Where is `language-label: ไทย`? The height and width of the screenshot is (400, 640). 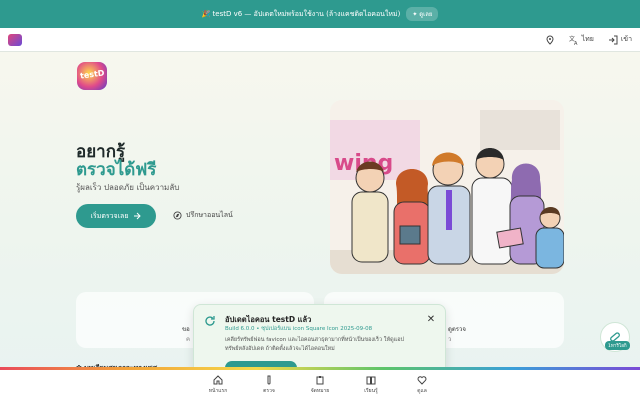
language-label: ไทย is located at coordinates (587, 39).